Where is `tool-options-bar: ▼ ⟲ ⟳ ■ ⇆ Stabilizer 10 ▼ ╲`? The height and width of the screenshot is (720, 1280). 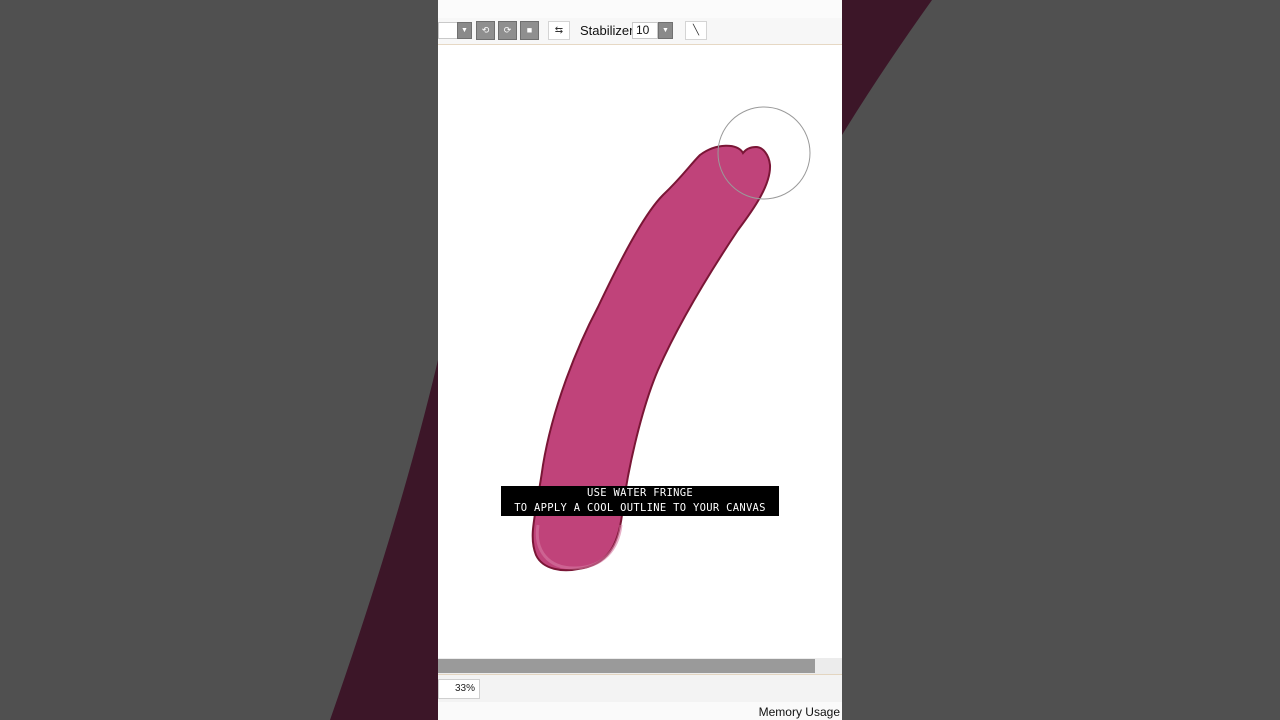
tool-options-bar: ▼ ⟲ ⟳ ■ ⇆ Stabilizer 10 ▼ ╲ is located at coordinates (640, 31).